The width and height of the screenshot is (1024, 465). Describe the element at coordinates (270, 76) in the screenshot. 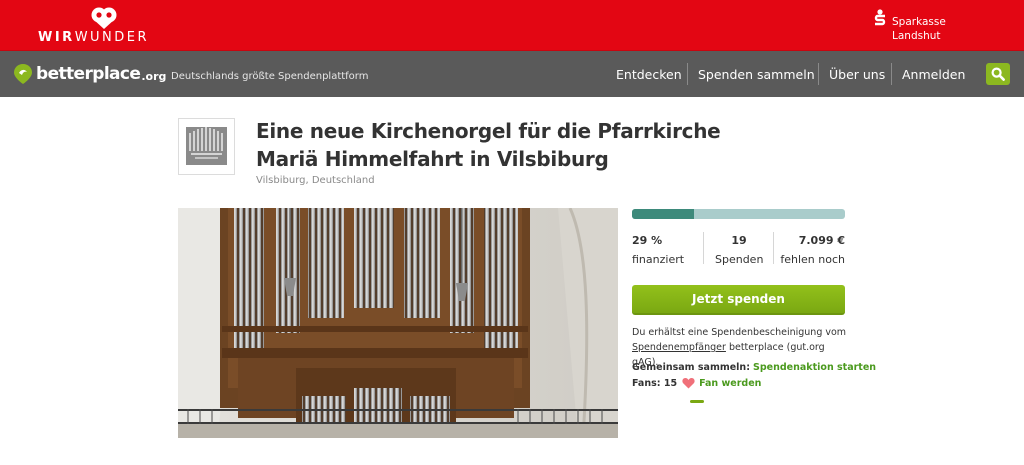

I see `site-tagline: Deutschlands größte Spendenplattform` at that location.